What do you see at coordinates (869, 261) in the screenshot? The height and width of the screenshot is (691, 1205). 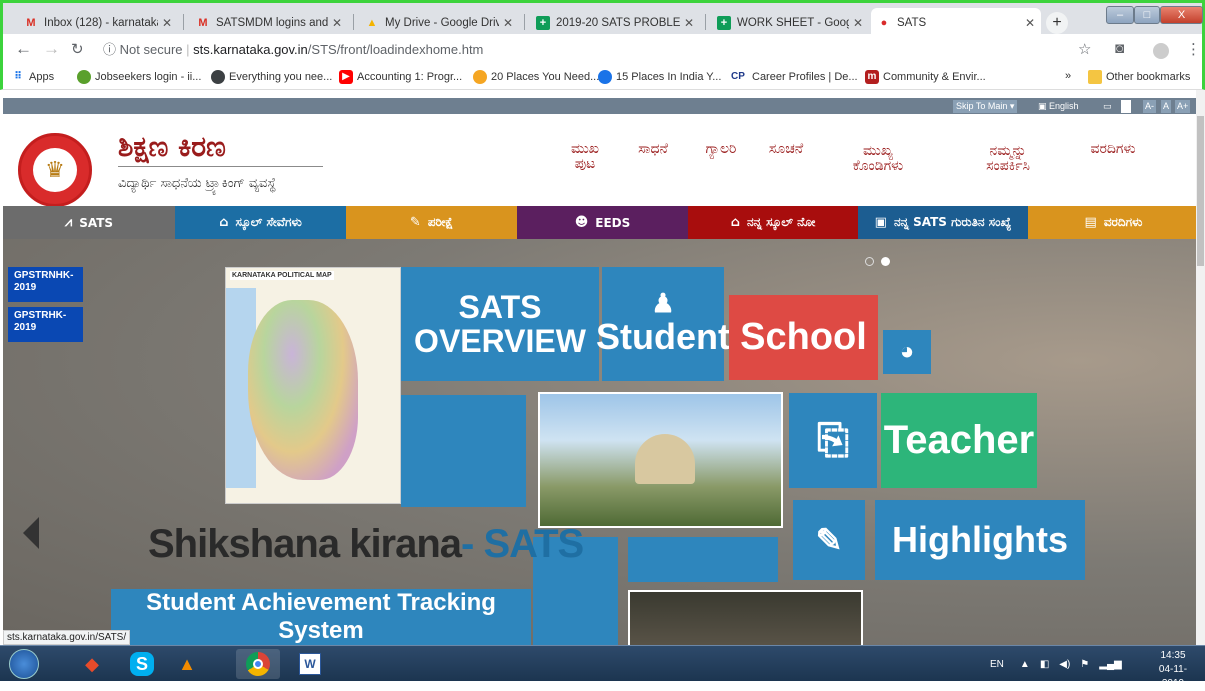 I see `slider-dot` at bounding box center [869, 261].